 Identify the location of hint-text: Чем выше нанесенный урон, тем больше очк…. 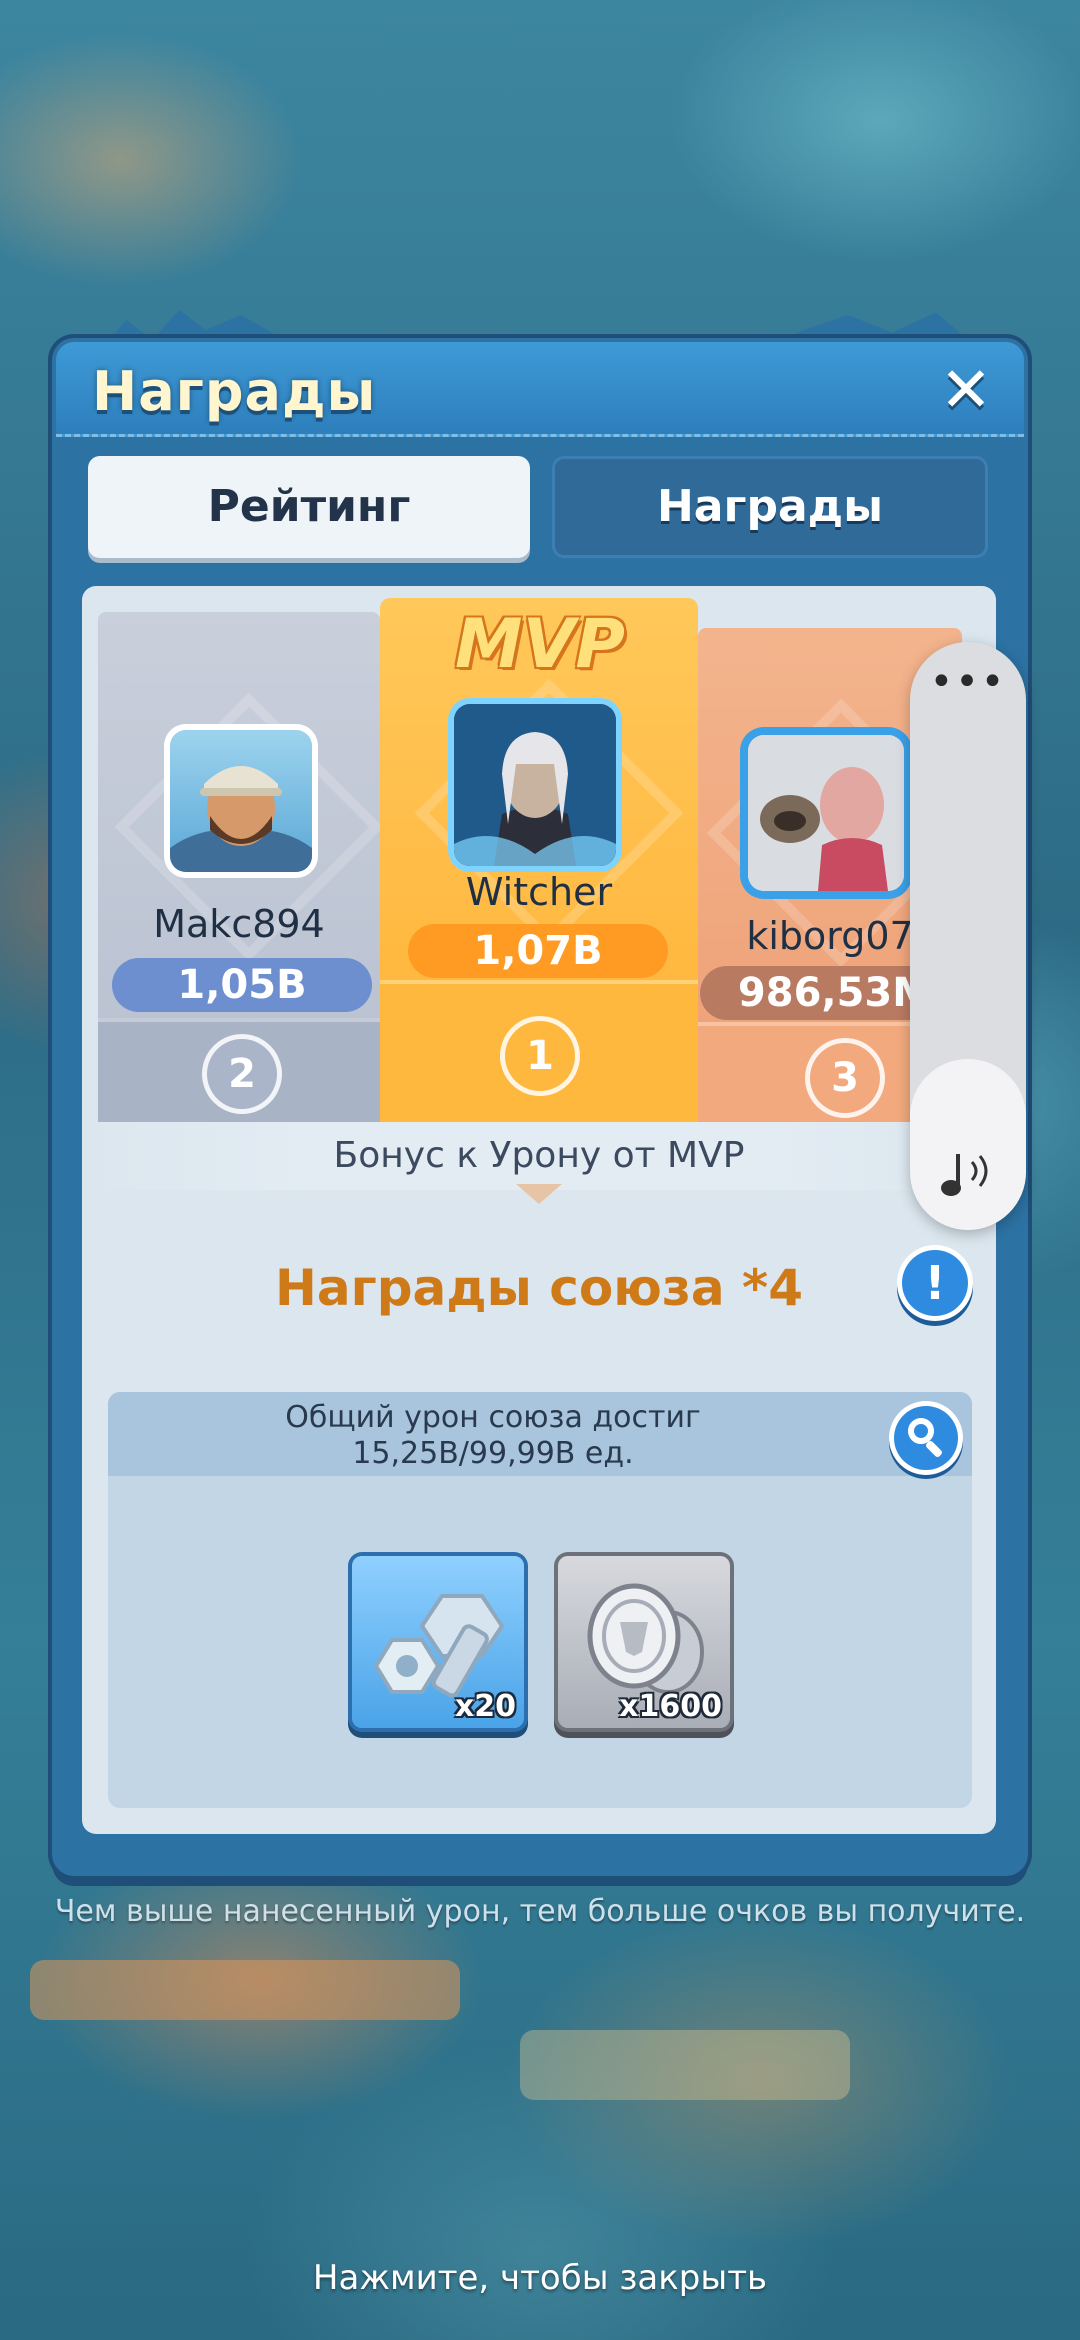
(540, 1911).